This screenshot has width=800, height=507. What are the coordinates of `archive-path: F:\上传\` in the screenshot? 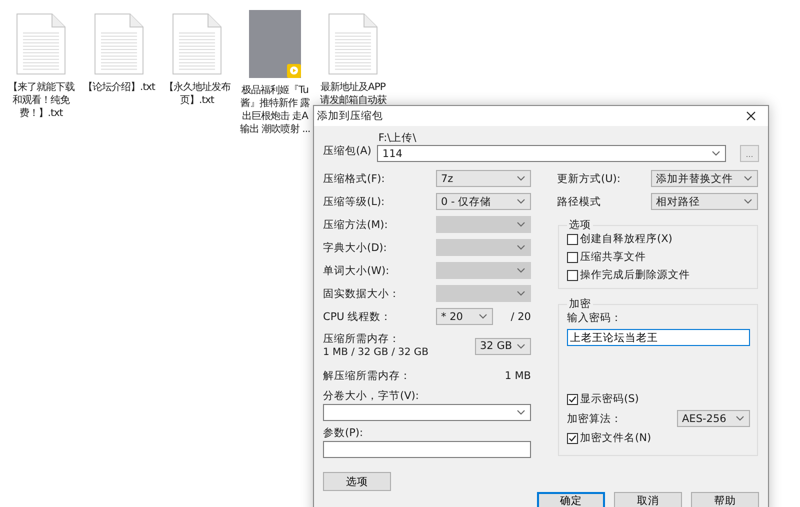 It's located at (398, 138).